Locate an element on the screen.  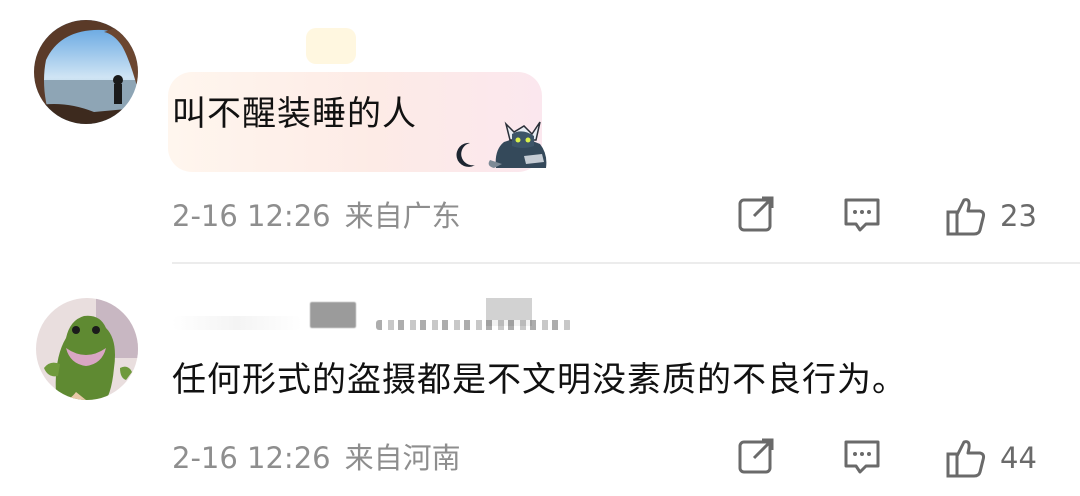
comment-meta: 2-16 12:26 来自河南 is located at coordinates (316, 458).